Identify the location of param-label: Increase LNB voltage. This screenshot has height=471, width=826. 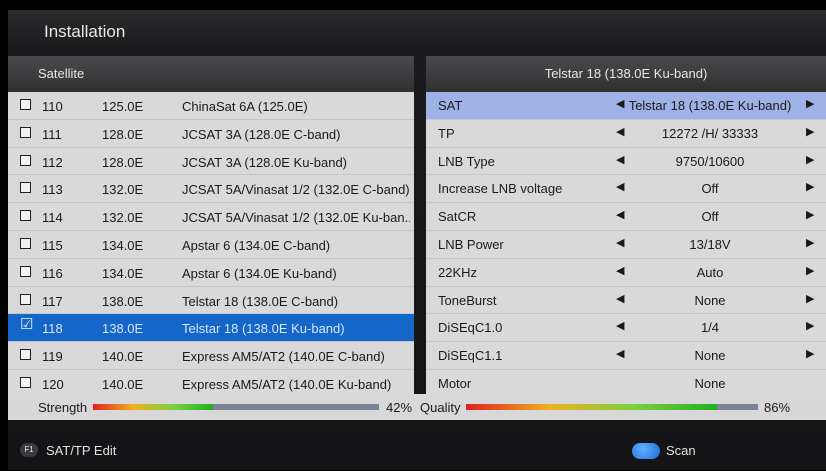
(500, 189).